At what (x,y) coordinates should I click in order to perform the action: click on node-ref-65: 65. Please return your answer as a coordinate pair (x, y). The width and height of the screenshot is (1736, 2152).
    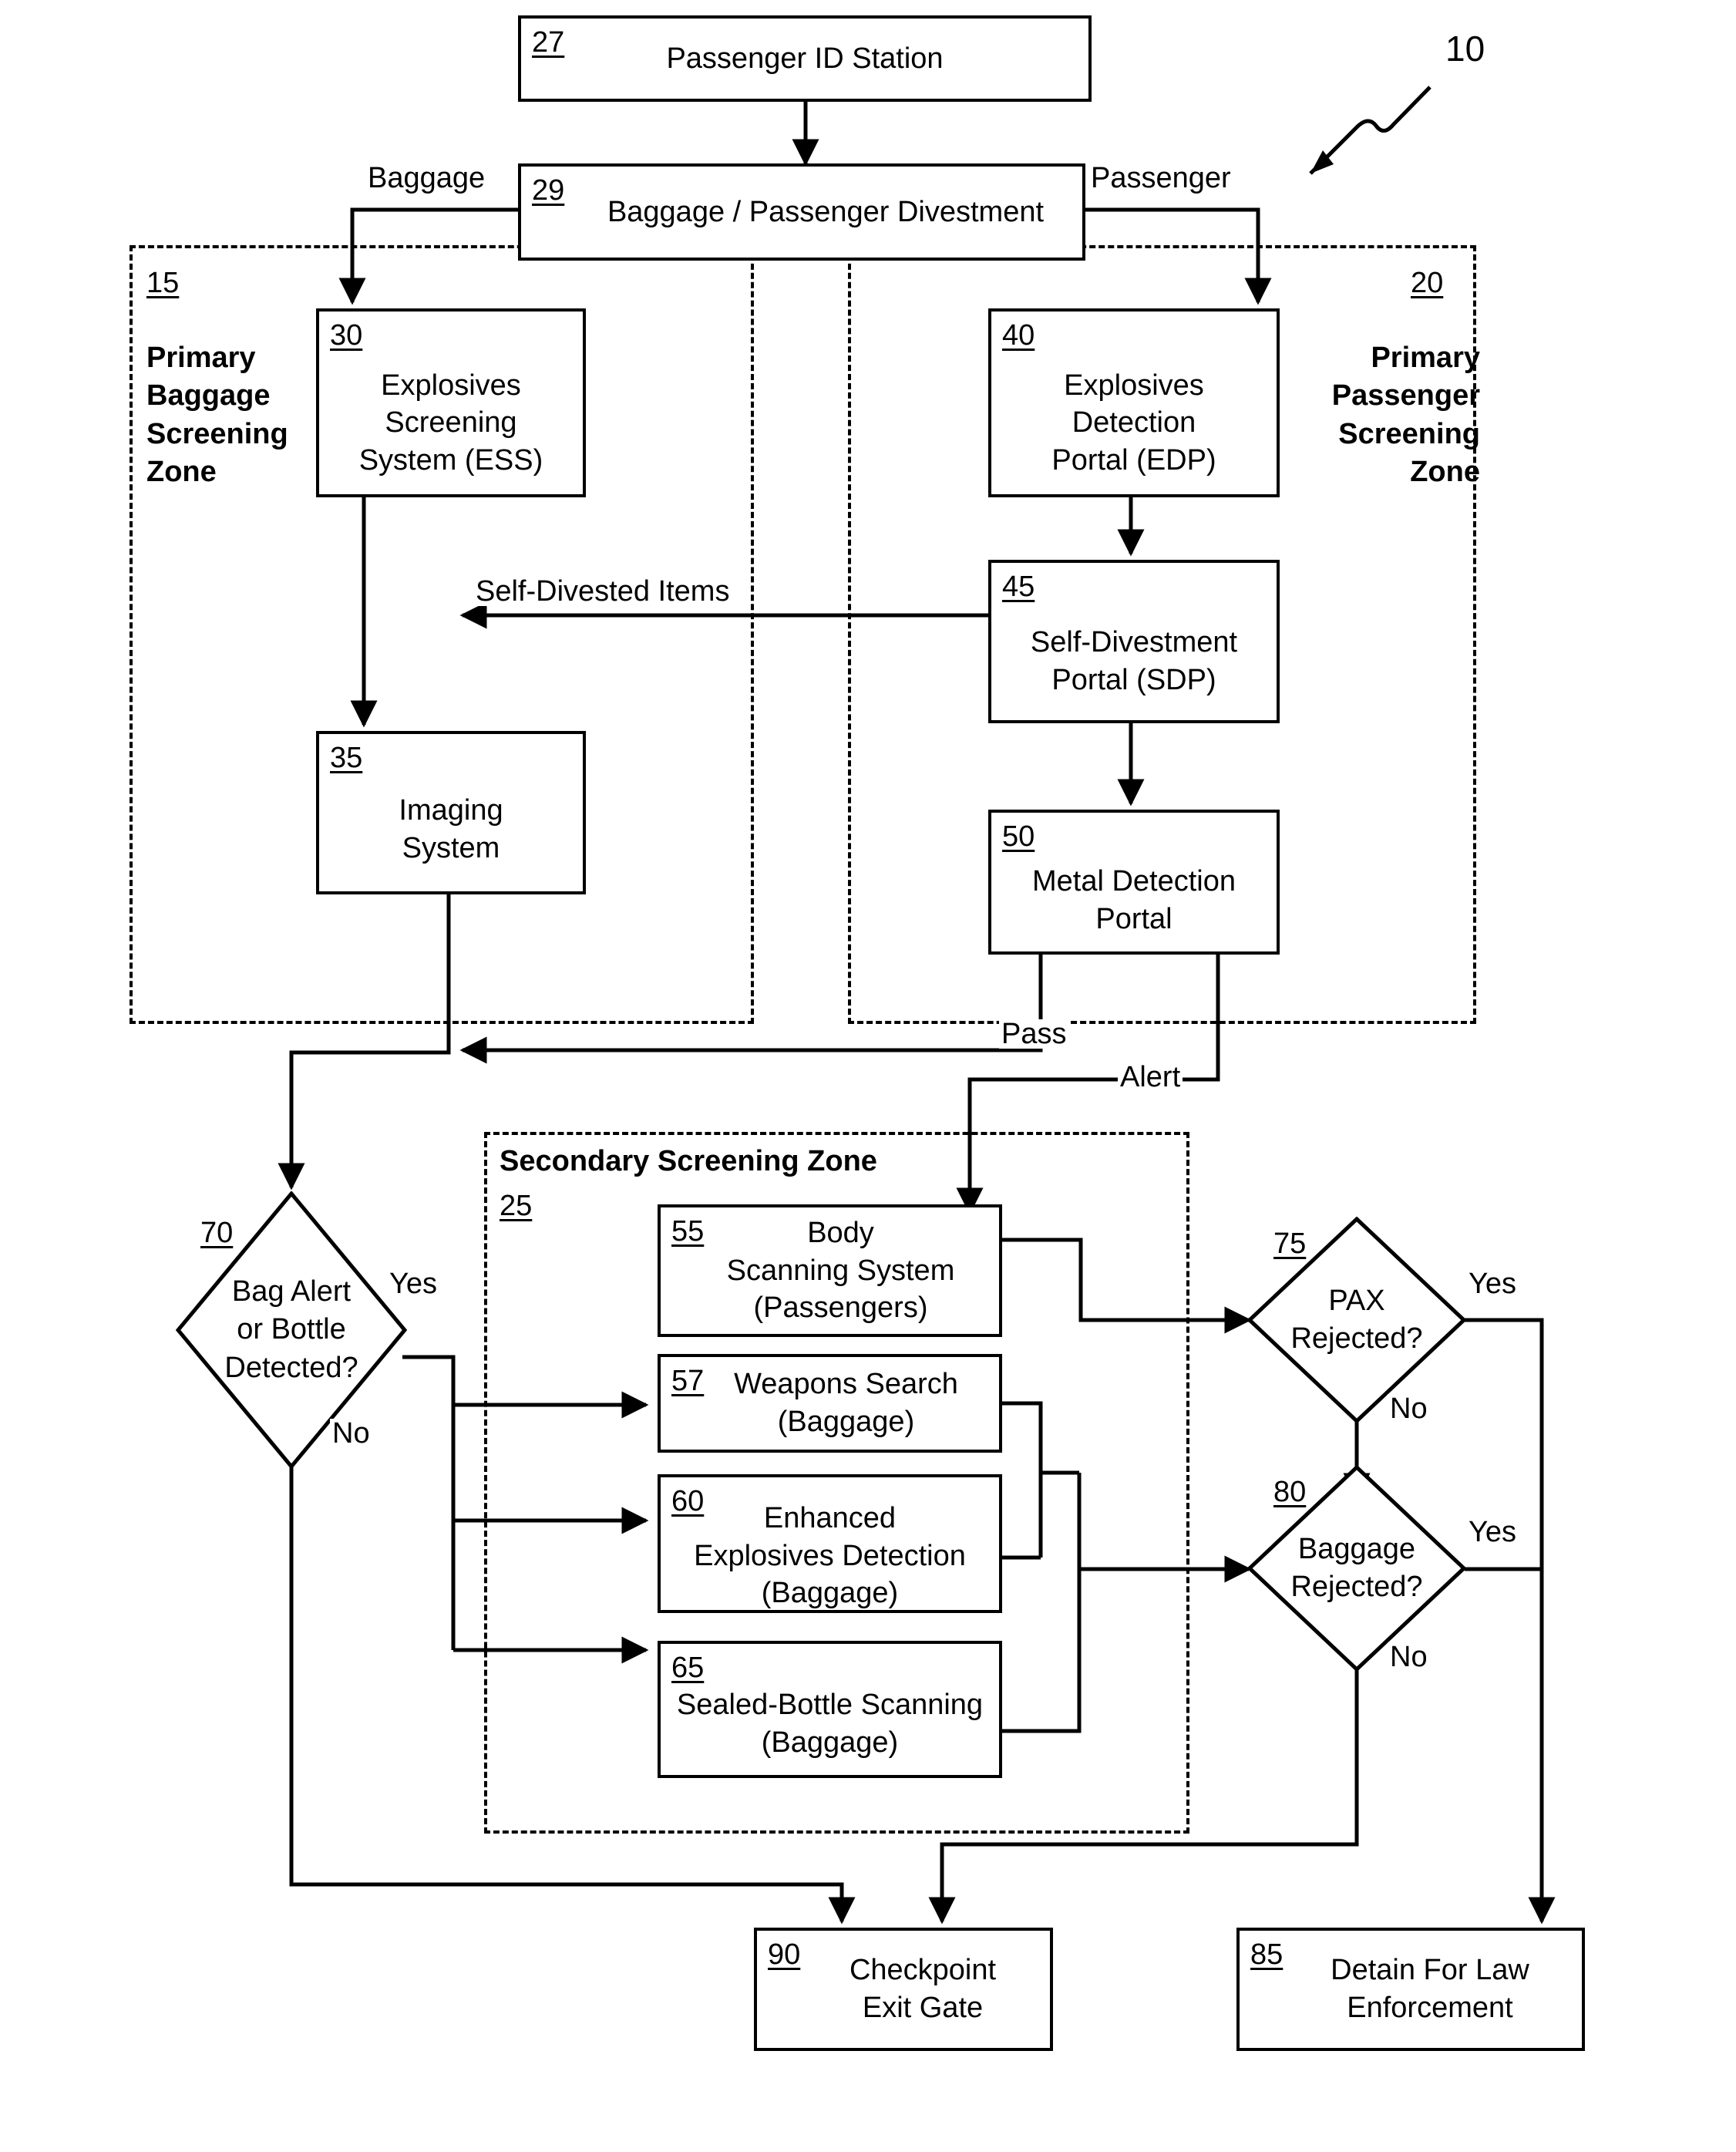
    Looking at the image, I should click on (688, 1668).